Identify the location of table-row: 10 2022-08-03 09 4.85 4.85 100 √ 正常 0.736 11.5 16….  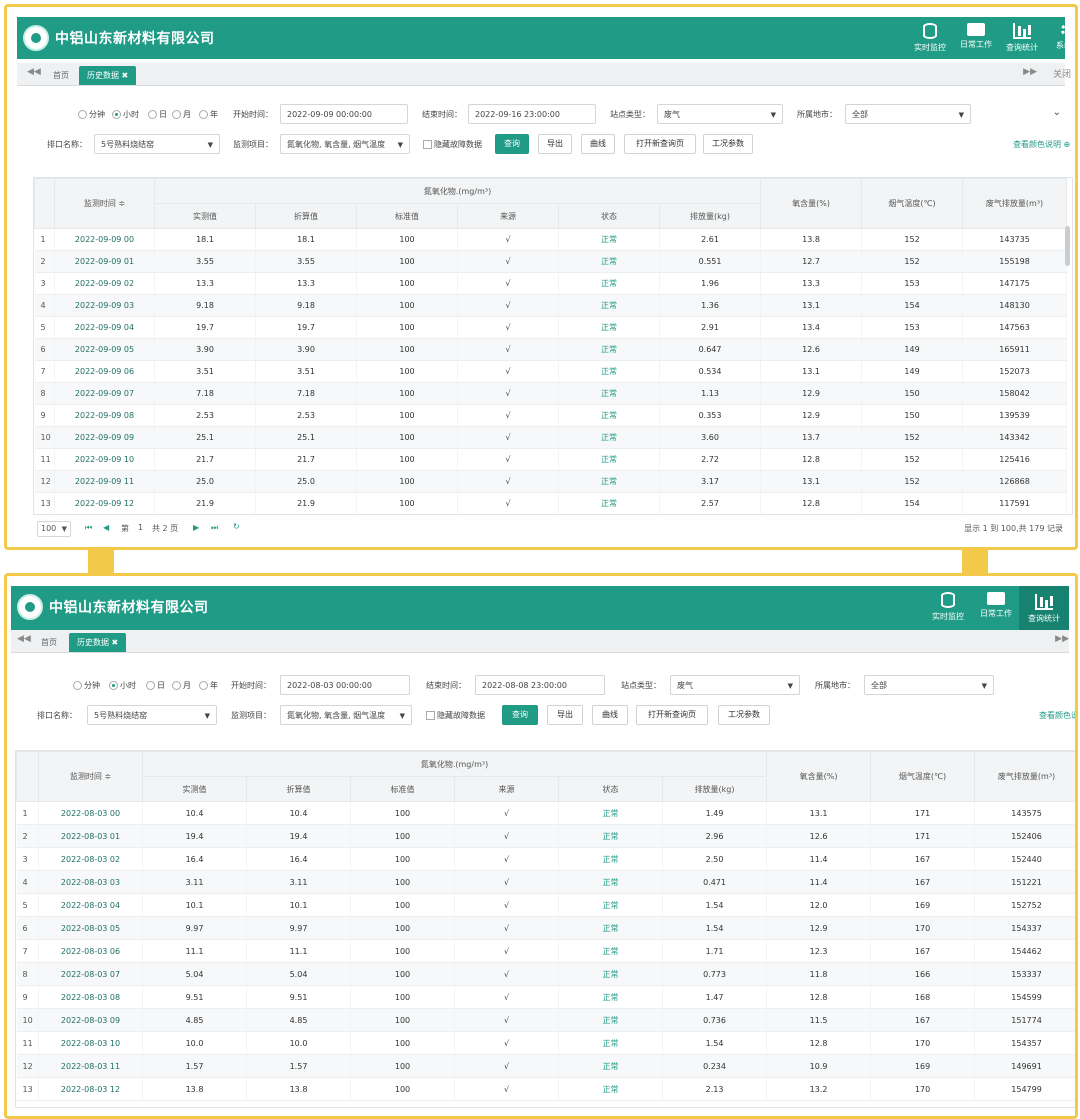
(545, 1020).